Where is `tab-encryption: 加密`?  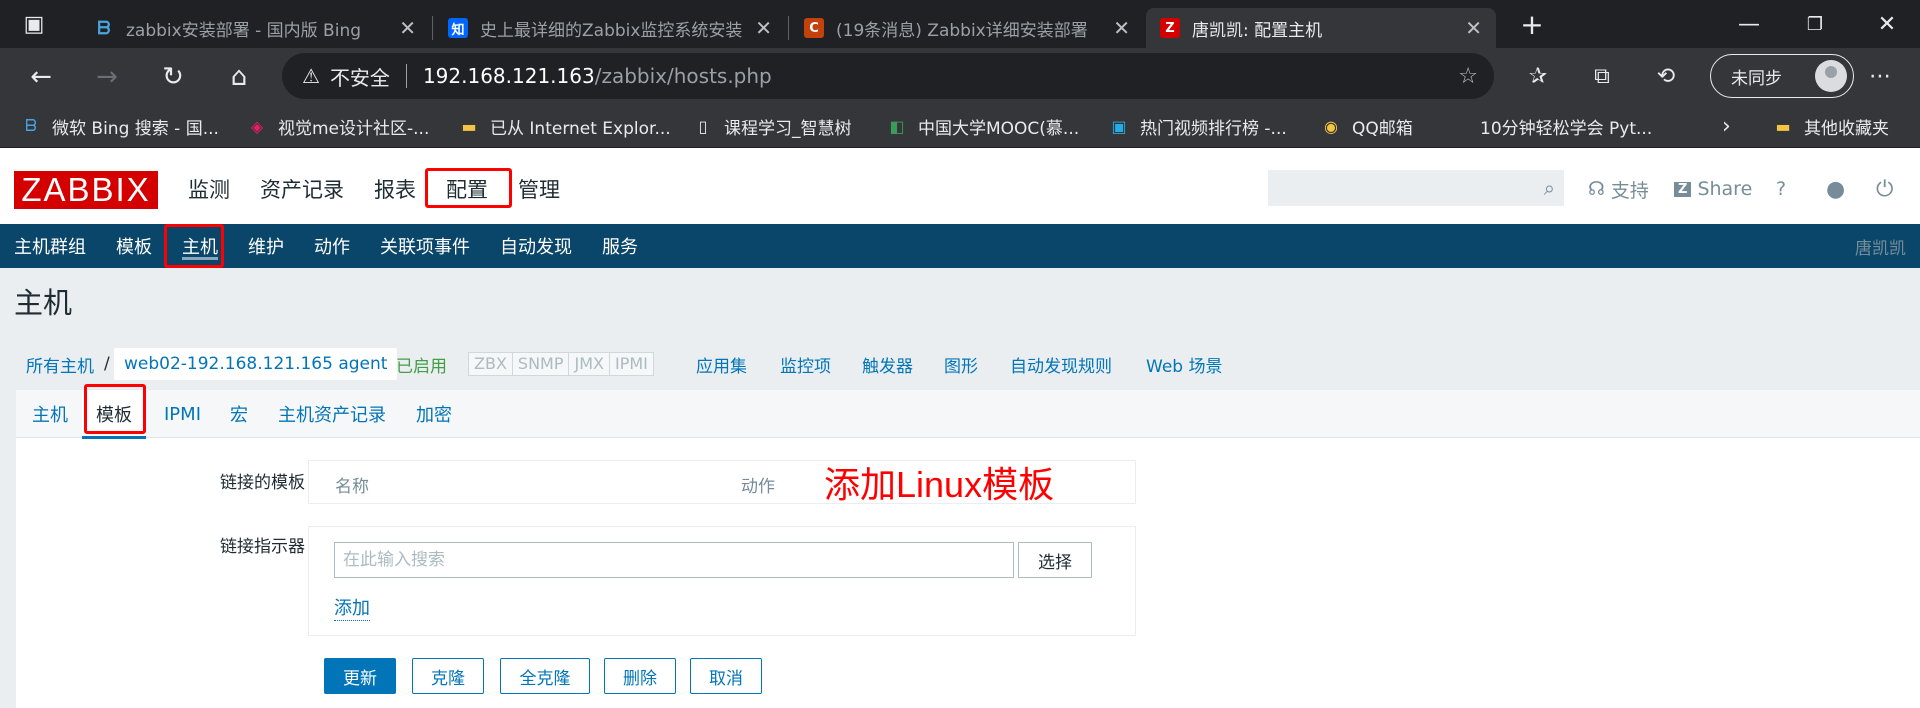 tab-encryption: 加密 is located at coordinates (434, 414).